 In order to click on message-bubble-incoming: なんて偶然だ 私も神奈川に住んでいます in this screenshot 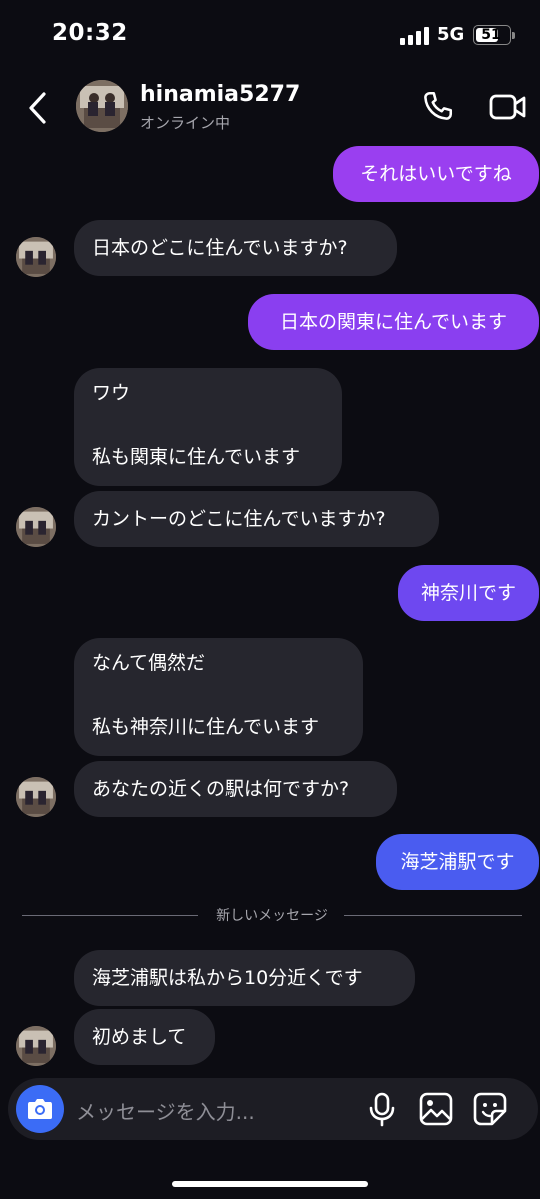, I will do `click(218, 697)`.